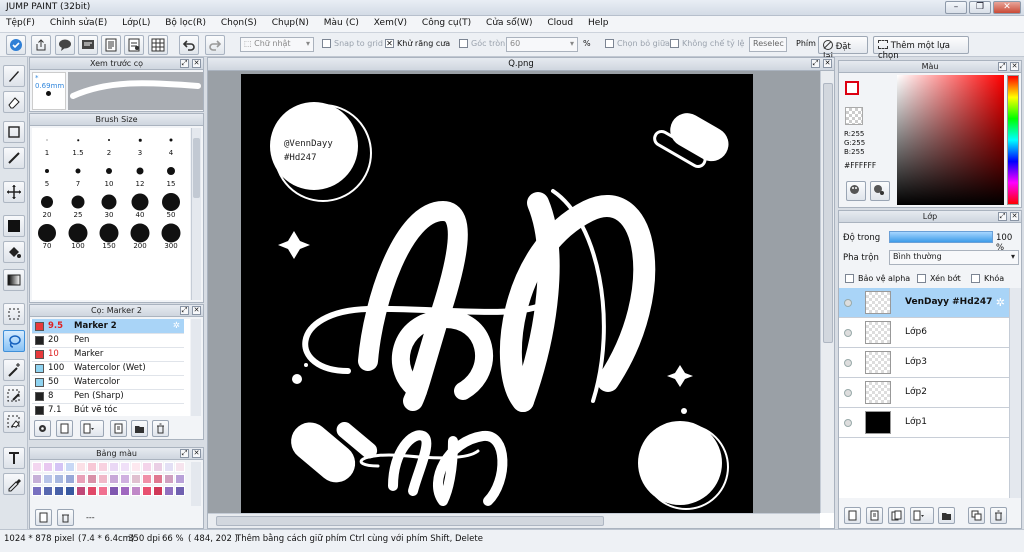 This screenshot has height=552, width=1024. Describe the element at coordinates (140, 236) in the screenshot. I see `brush-size-option: 200` at that location.